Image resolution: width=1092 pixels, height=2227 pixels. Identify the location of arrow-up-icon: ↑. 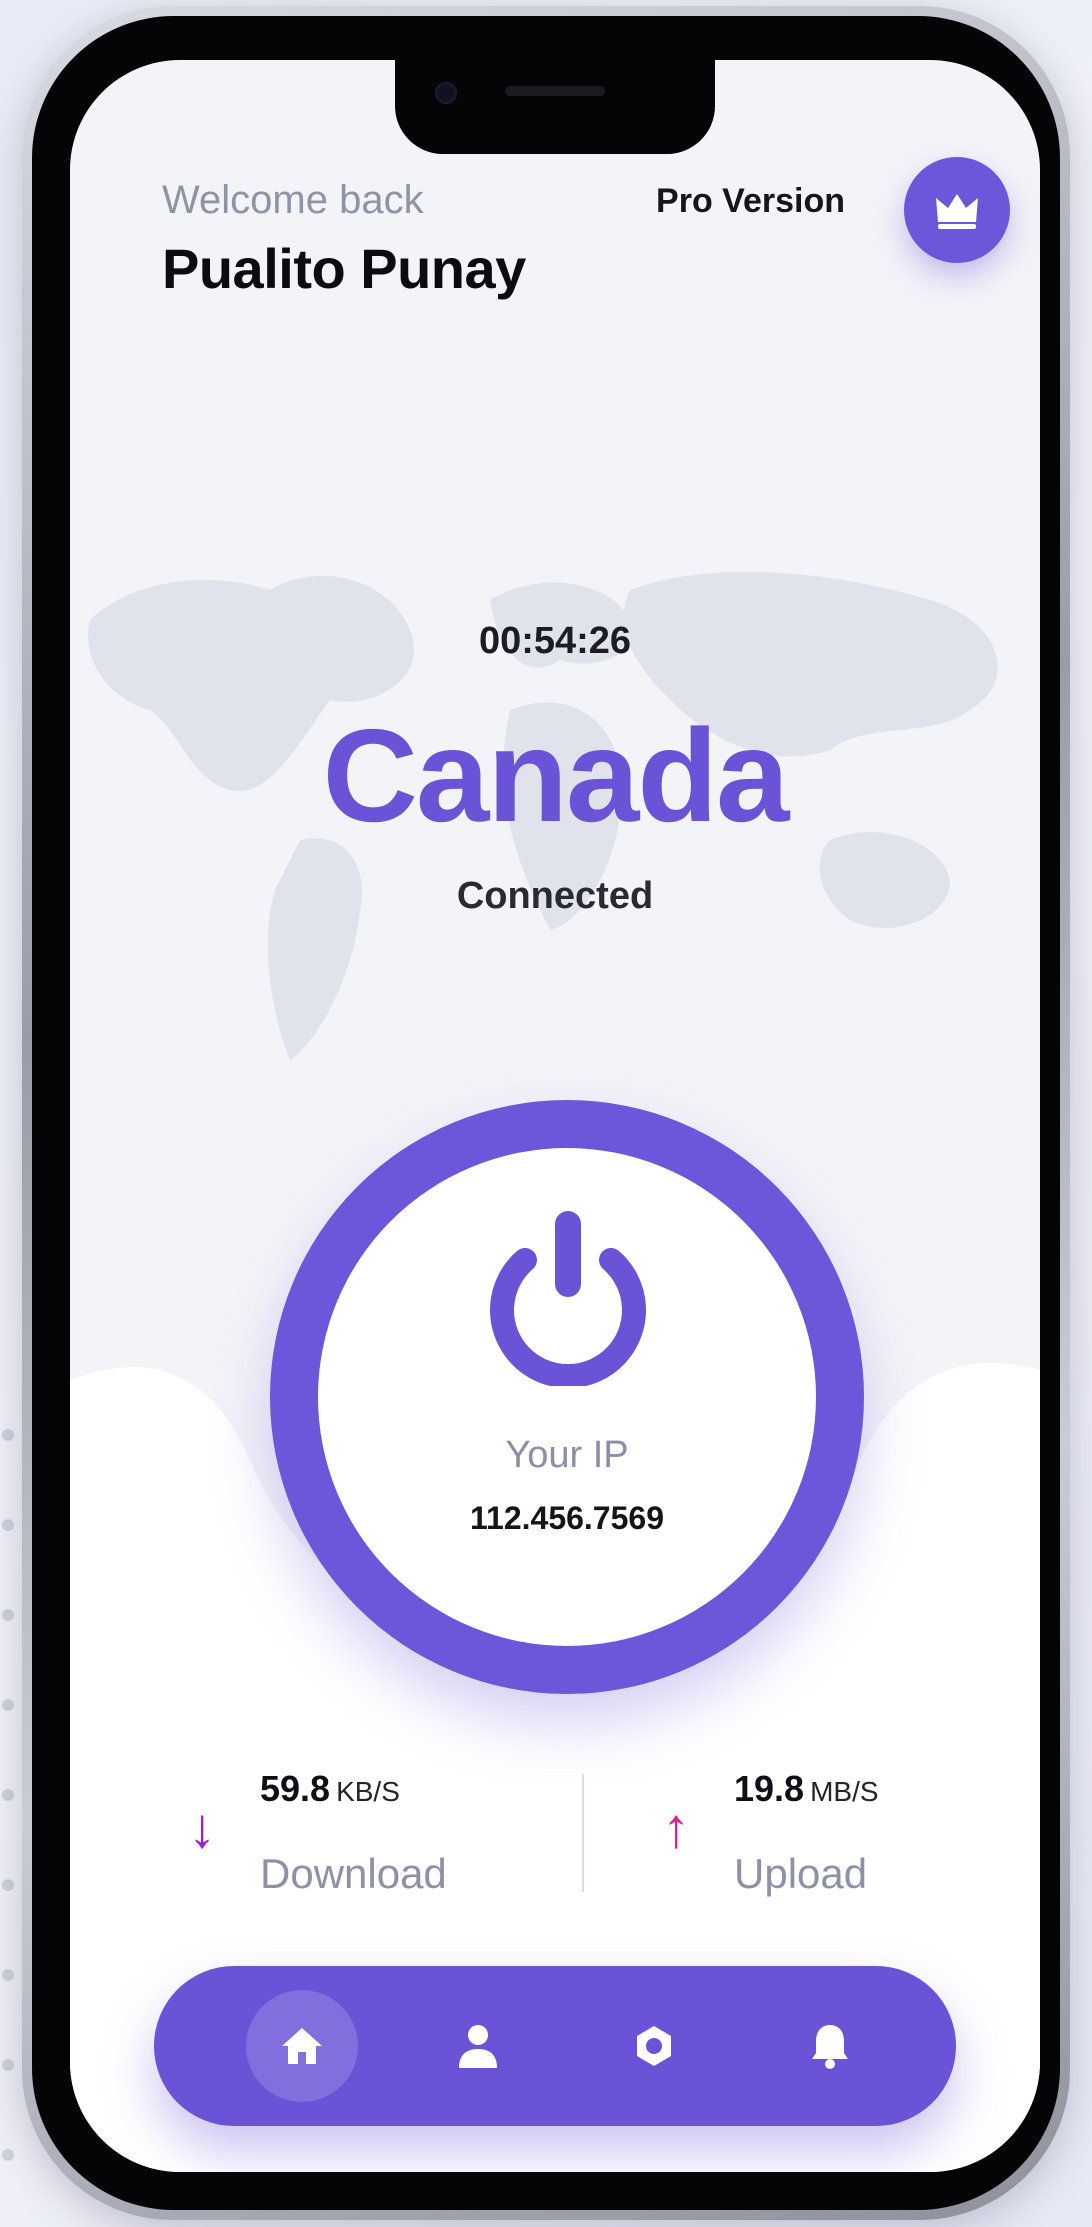
(676, 1827).